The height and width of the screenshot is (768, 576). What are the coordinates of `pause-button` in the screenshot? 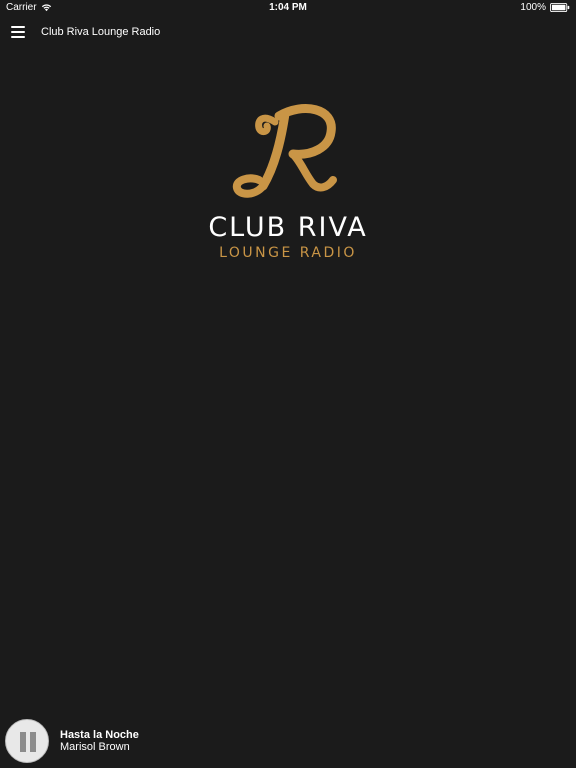 It's located at (27, 741).